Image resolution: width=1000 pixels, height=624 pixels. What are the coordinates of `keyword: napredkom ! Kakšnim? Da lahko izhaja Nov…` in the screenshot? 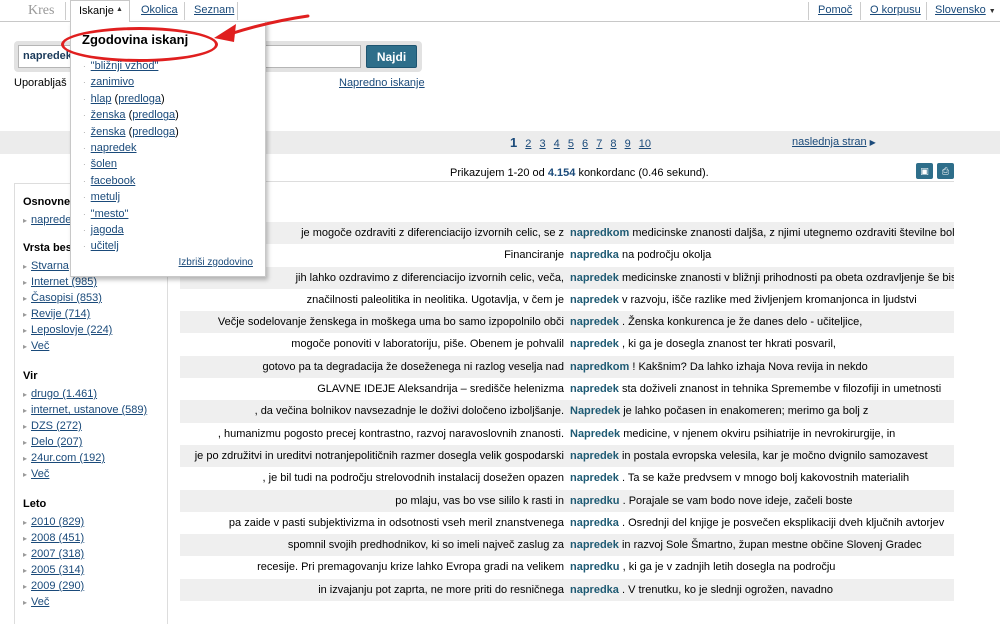 It's located at (719, 367).